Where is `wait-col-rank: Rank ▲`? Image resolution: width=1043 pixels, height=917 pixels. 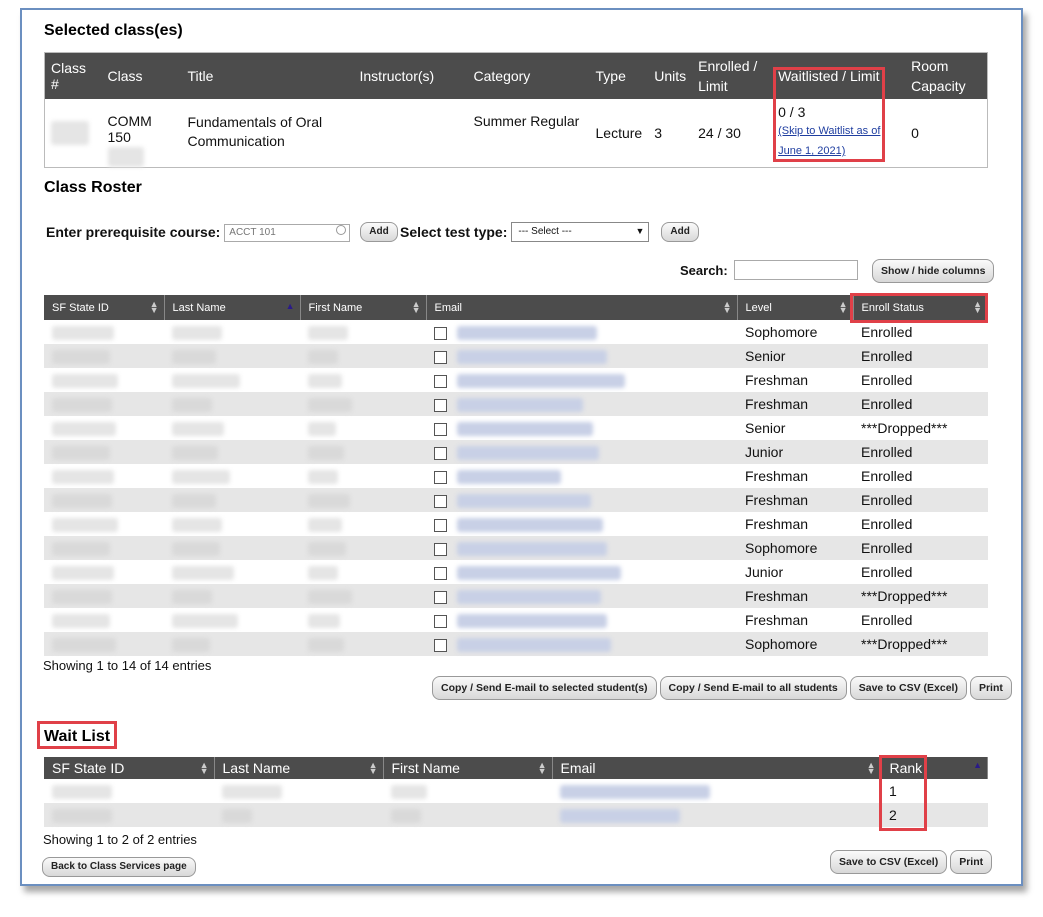 wait-col-rank: Rank ▲ is located at coordinates (934, 768).